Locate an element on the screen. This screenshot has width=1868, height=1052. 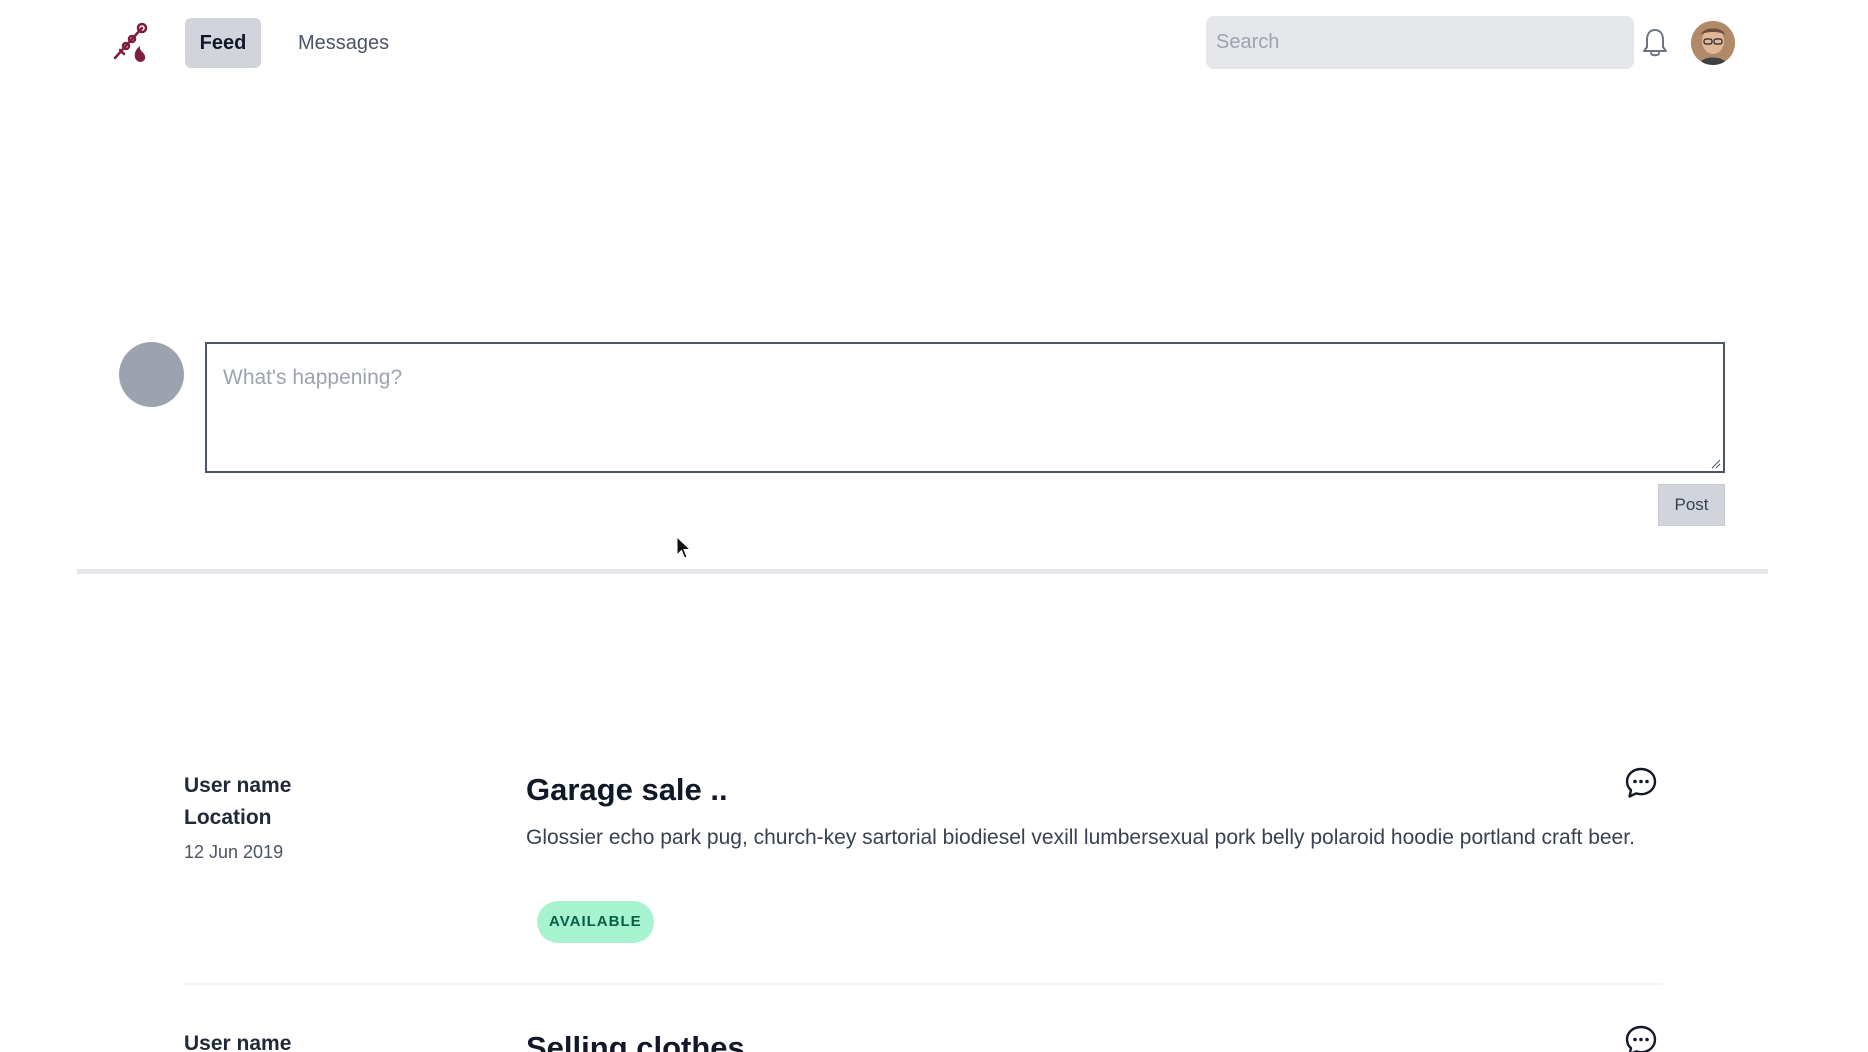
user-avatar-icon is located at coordinates (1713, 43).